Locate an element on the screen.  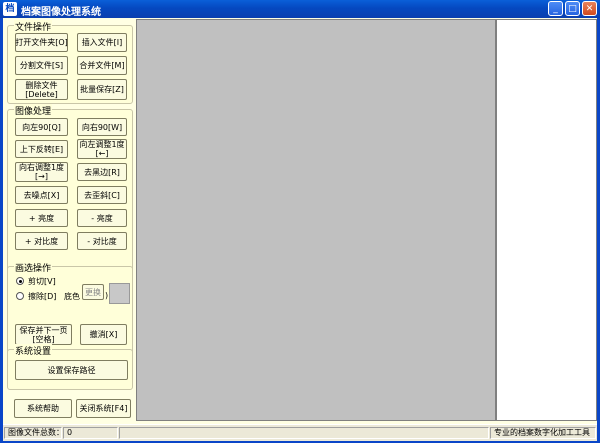
settings-legend: 系统设置 is located at coordinates (33, 350).